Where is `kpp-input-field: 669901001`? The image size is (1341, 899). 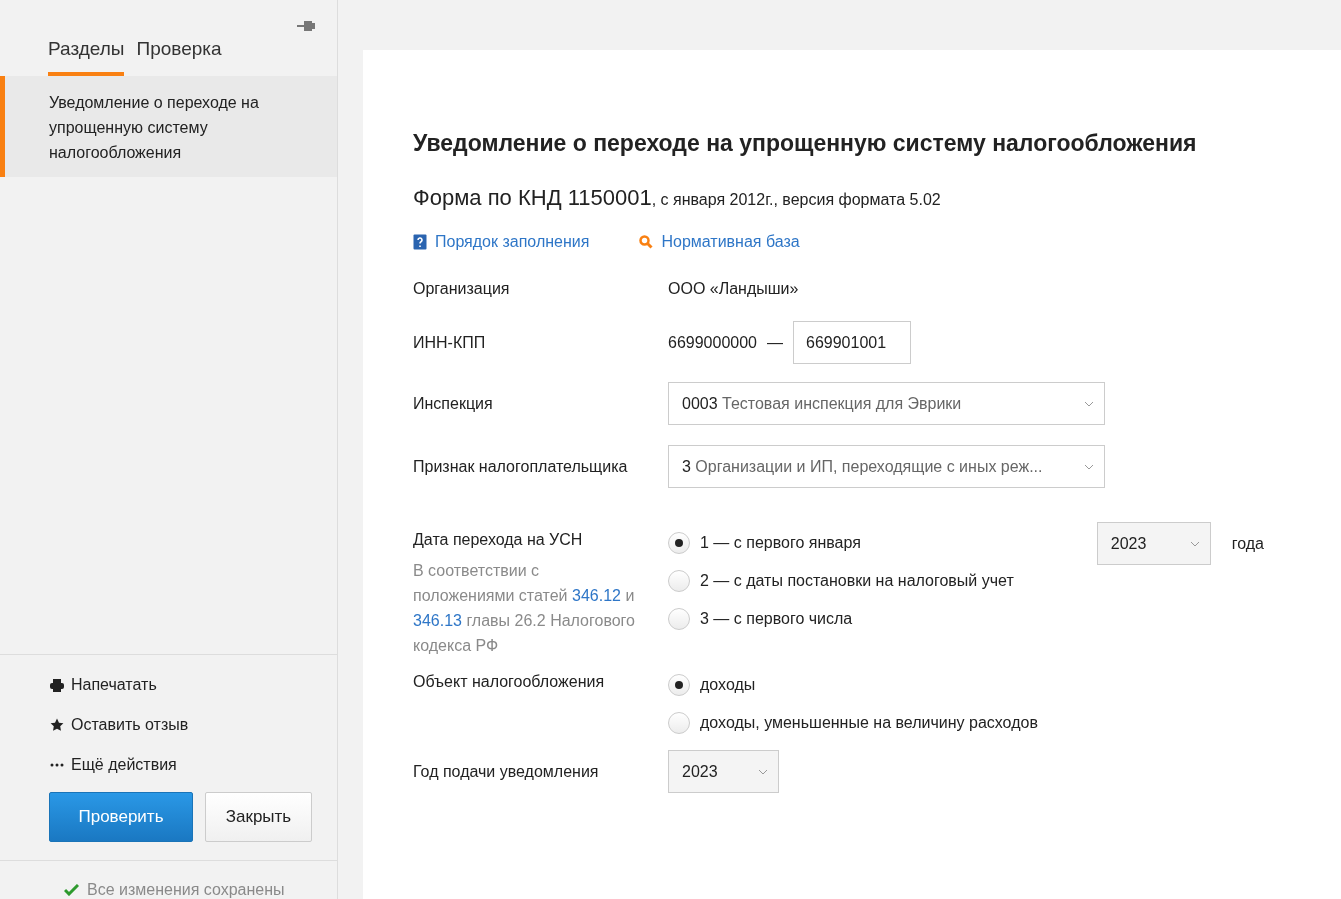
kpp-input-field: 669901001 is located at coordinates (852, 342).